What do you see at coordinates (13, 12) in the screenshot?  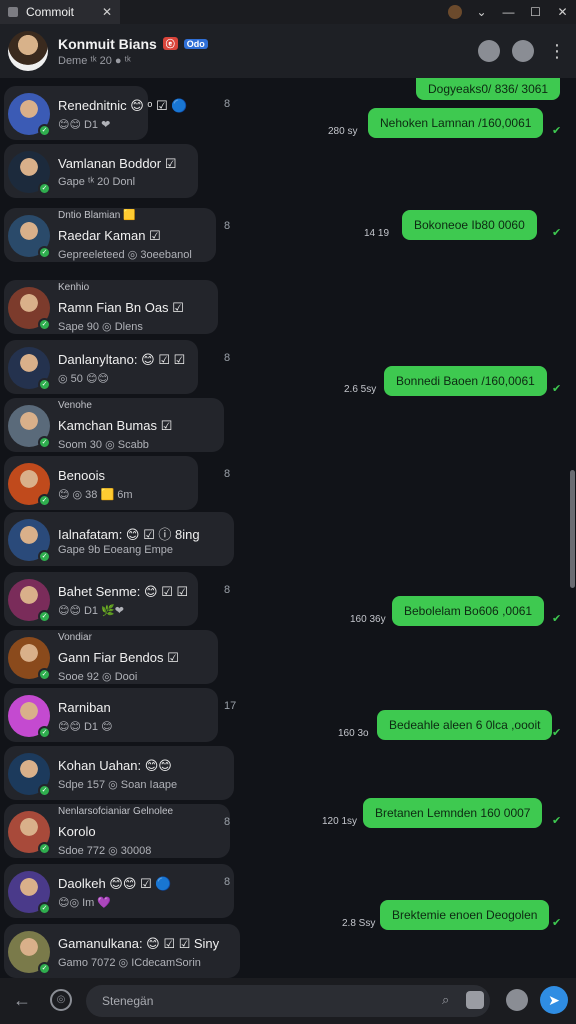 I see `favicon-icon` at bounding box center [13, 12].